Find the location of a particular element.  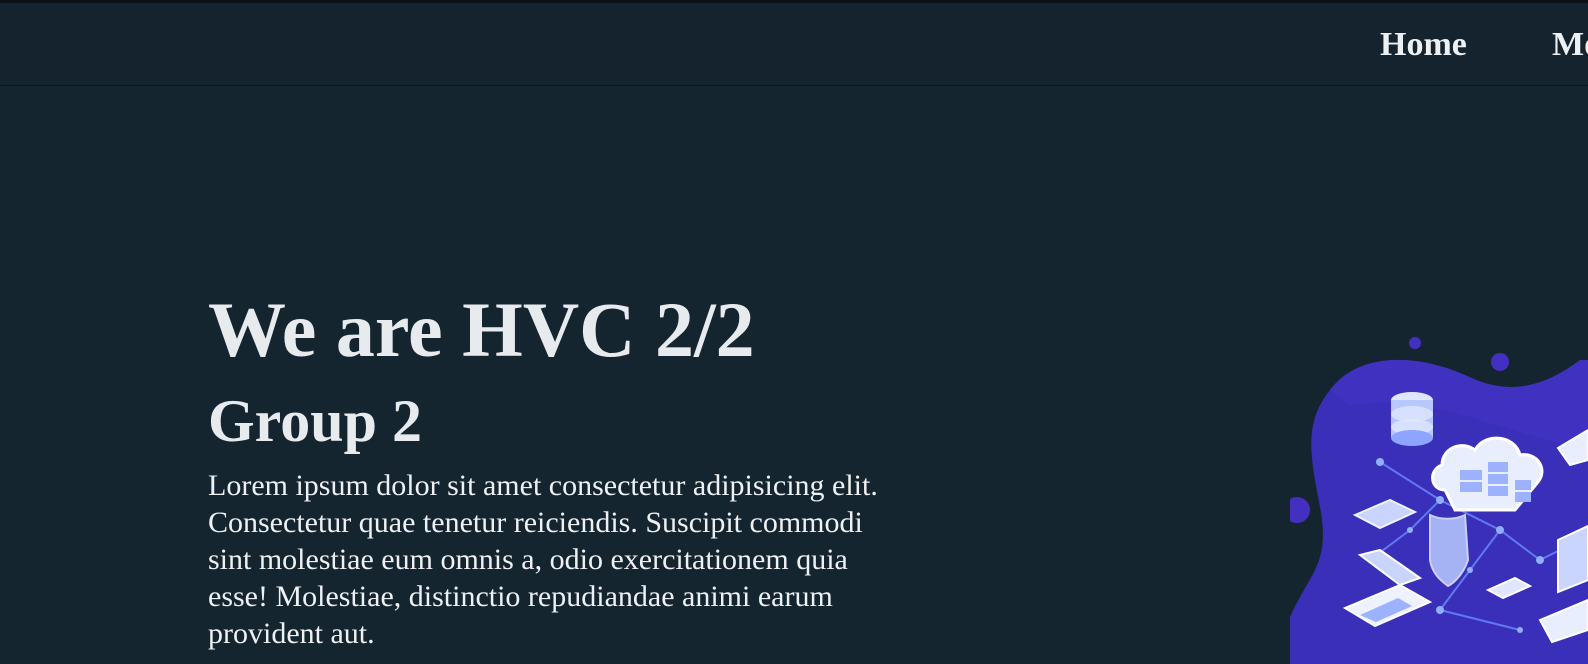

cloud-network-icon is located at coordinates (1439, 500).